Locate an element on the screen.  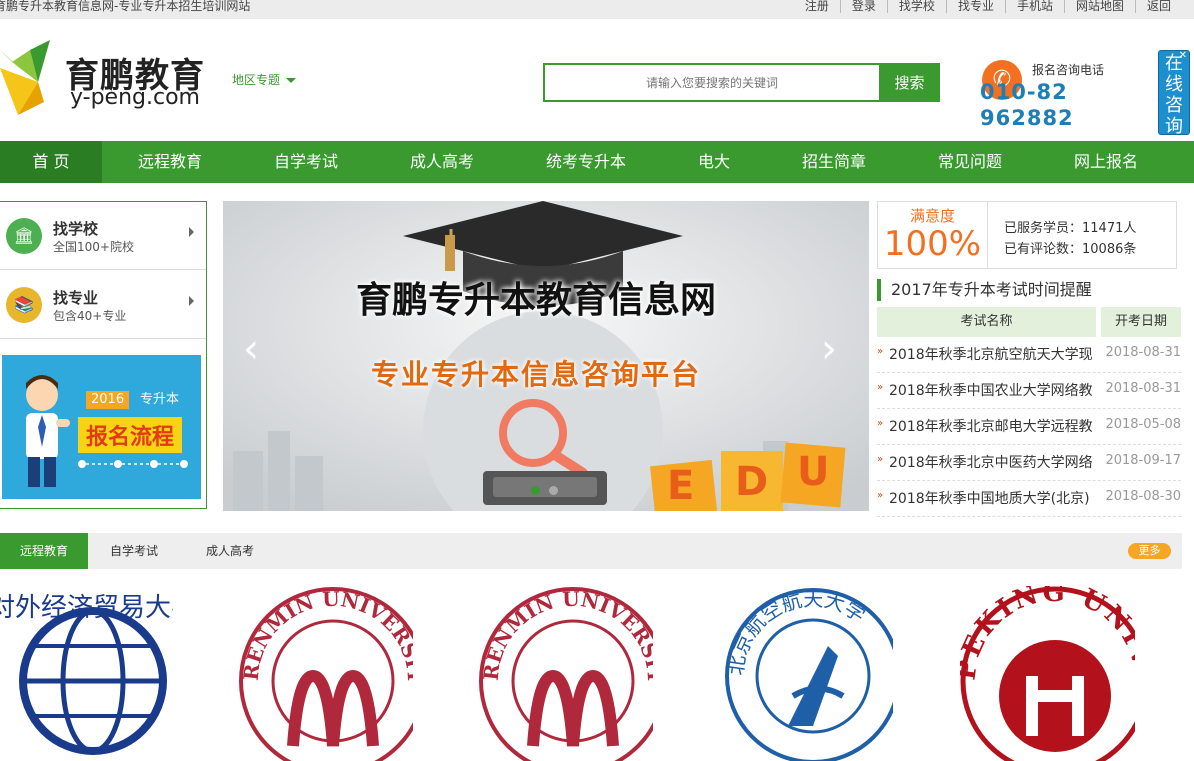
exam-name: 2018年秋季中国地质大学(北京) is located at coordinates (993, 498).